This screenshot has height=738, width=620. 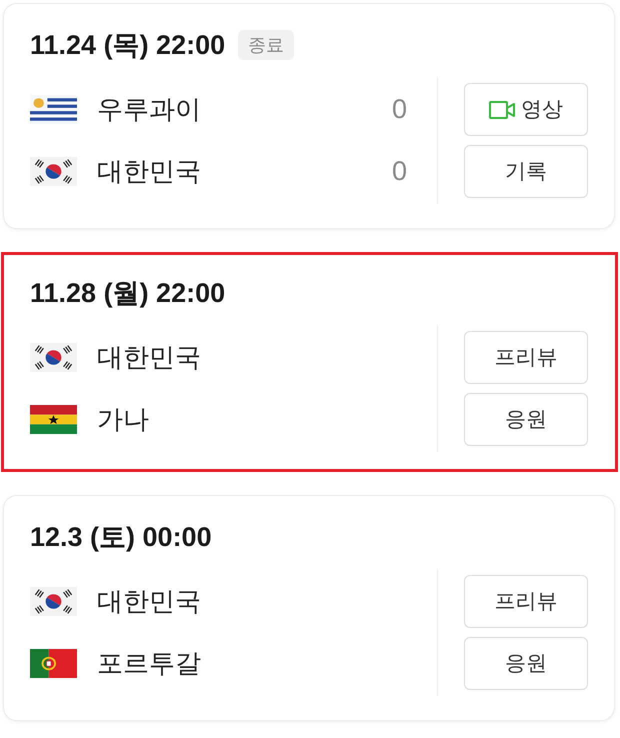 I want to click on portugal-flag-icon, so click(x=53, y=663).